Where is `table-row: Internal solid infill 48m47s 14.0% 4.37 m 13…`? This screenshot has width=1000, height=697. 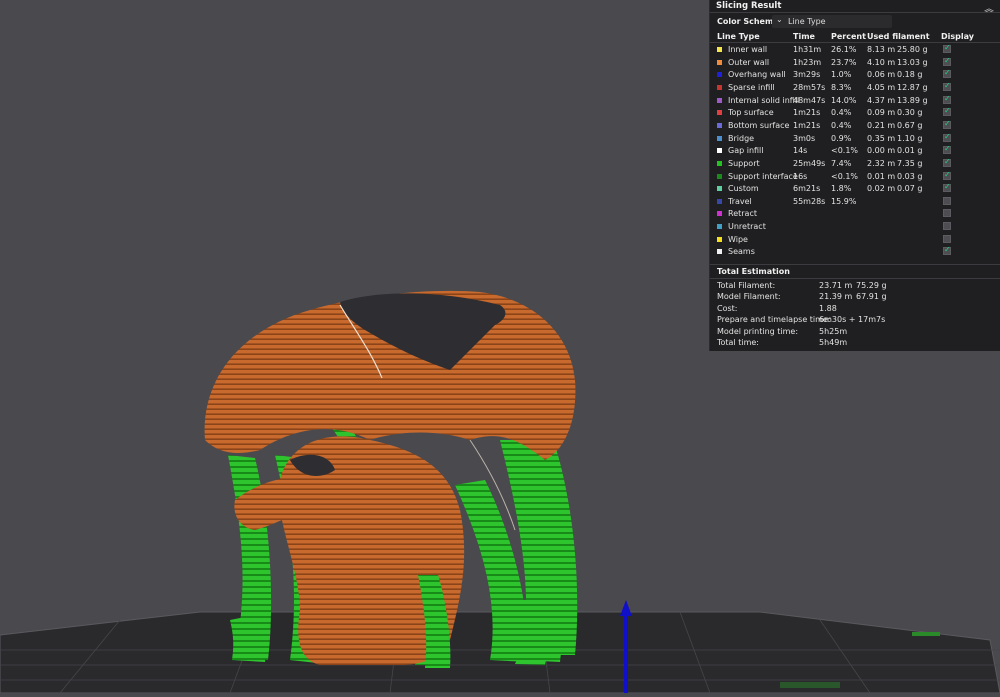 table-row: Internal solid infill 48m47s 14.0% 4.37 m 13… is located at coordinates (855, 101).